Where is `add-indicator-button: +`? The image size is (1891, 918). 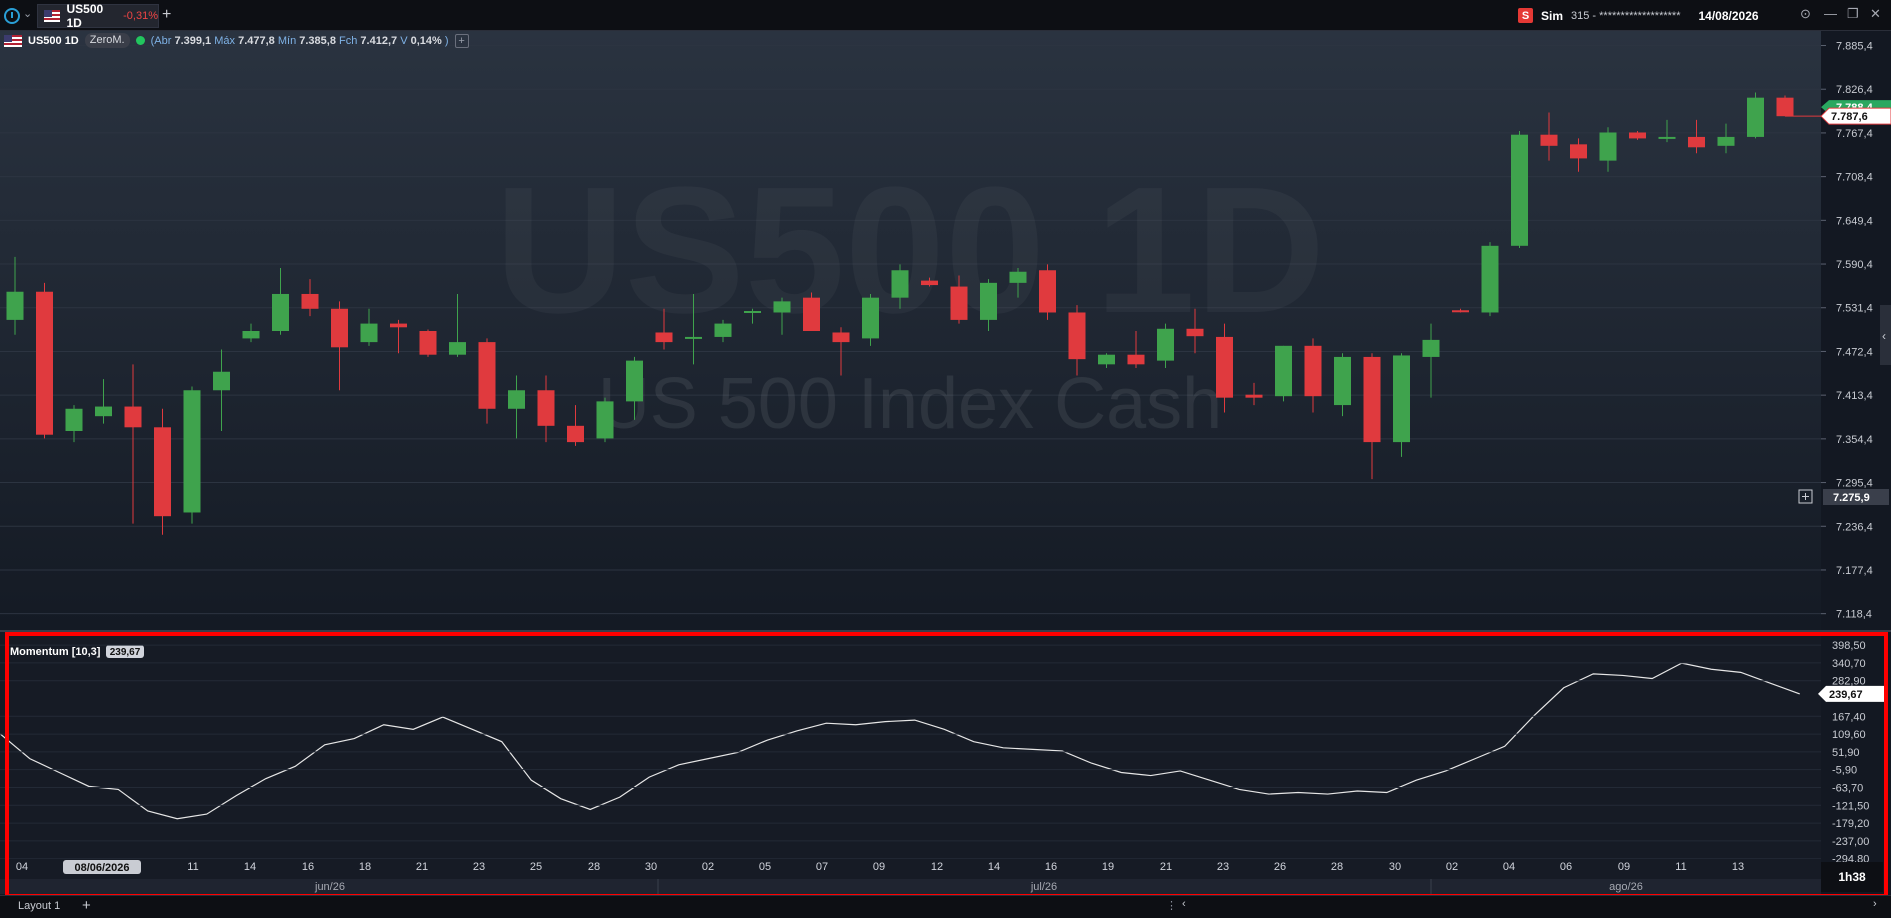 add-indicator-button: + is located at coordinates (461, 40).